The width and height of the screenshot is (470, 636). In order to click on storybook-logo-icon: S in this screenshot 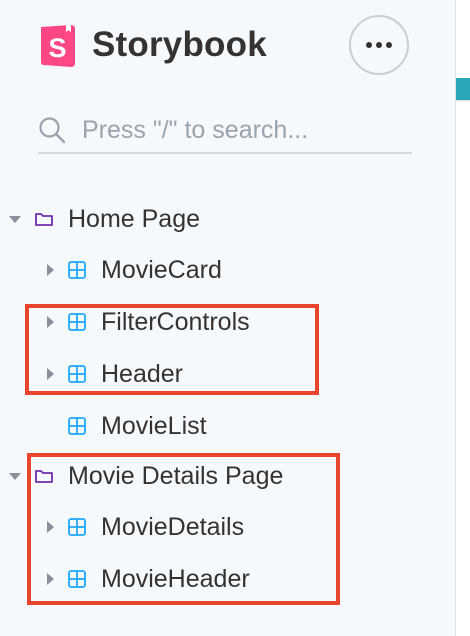, I will do `click(58, 45)`.